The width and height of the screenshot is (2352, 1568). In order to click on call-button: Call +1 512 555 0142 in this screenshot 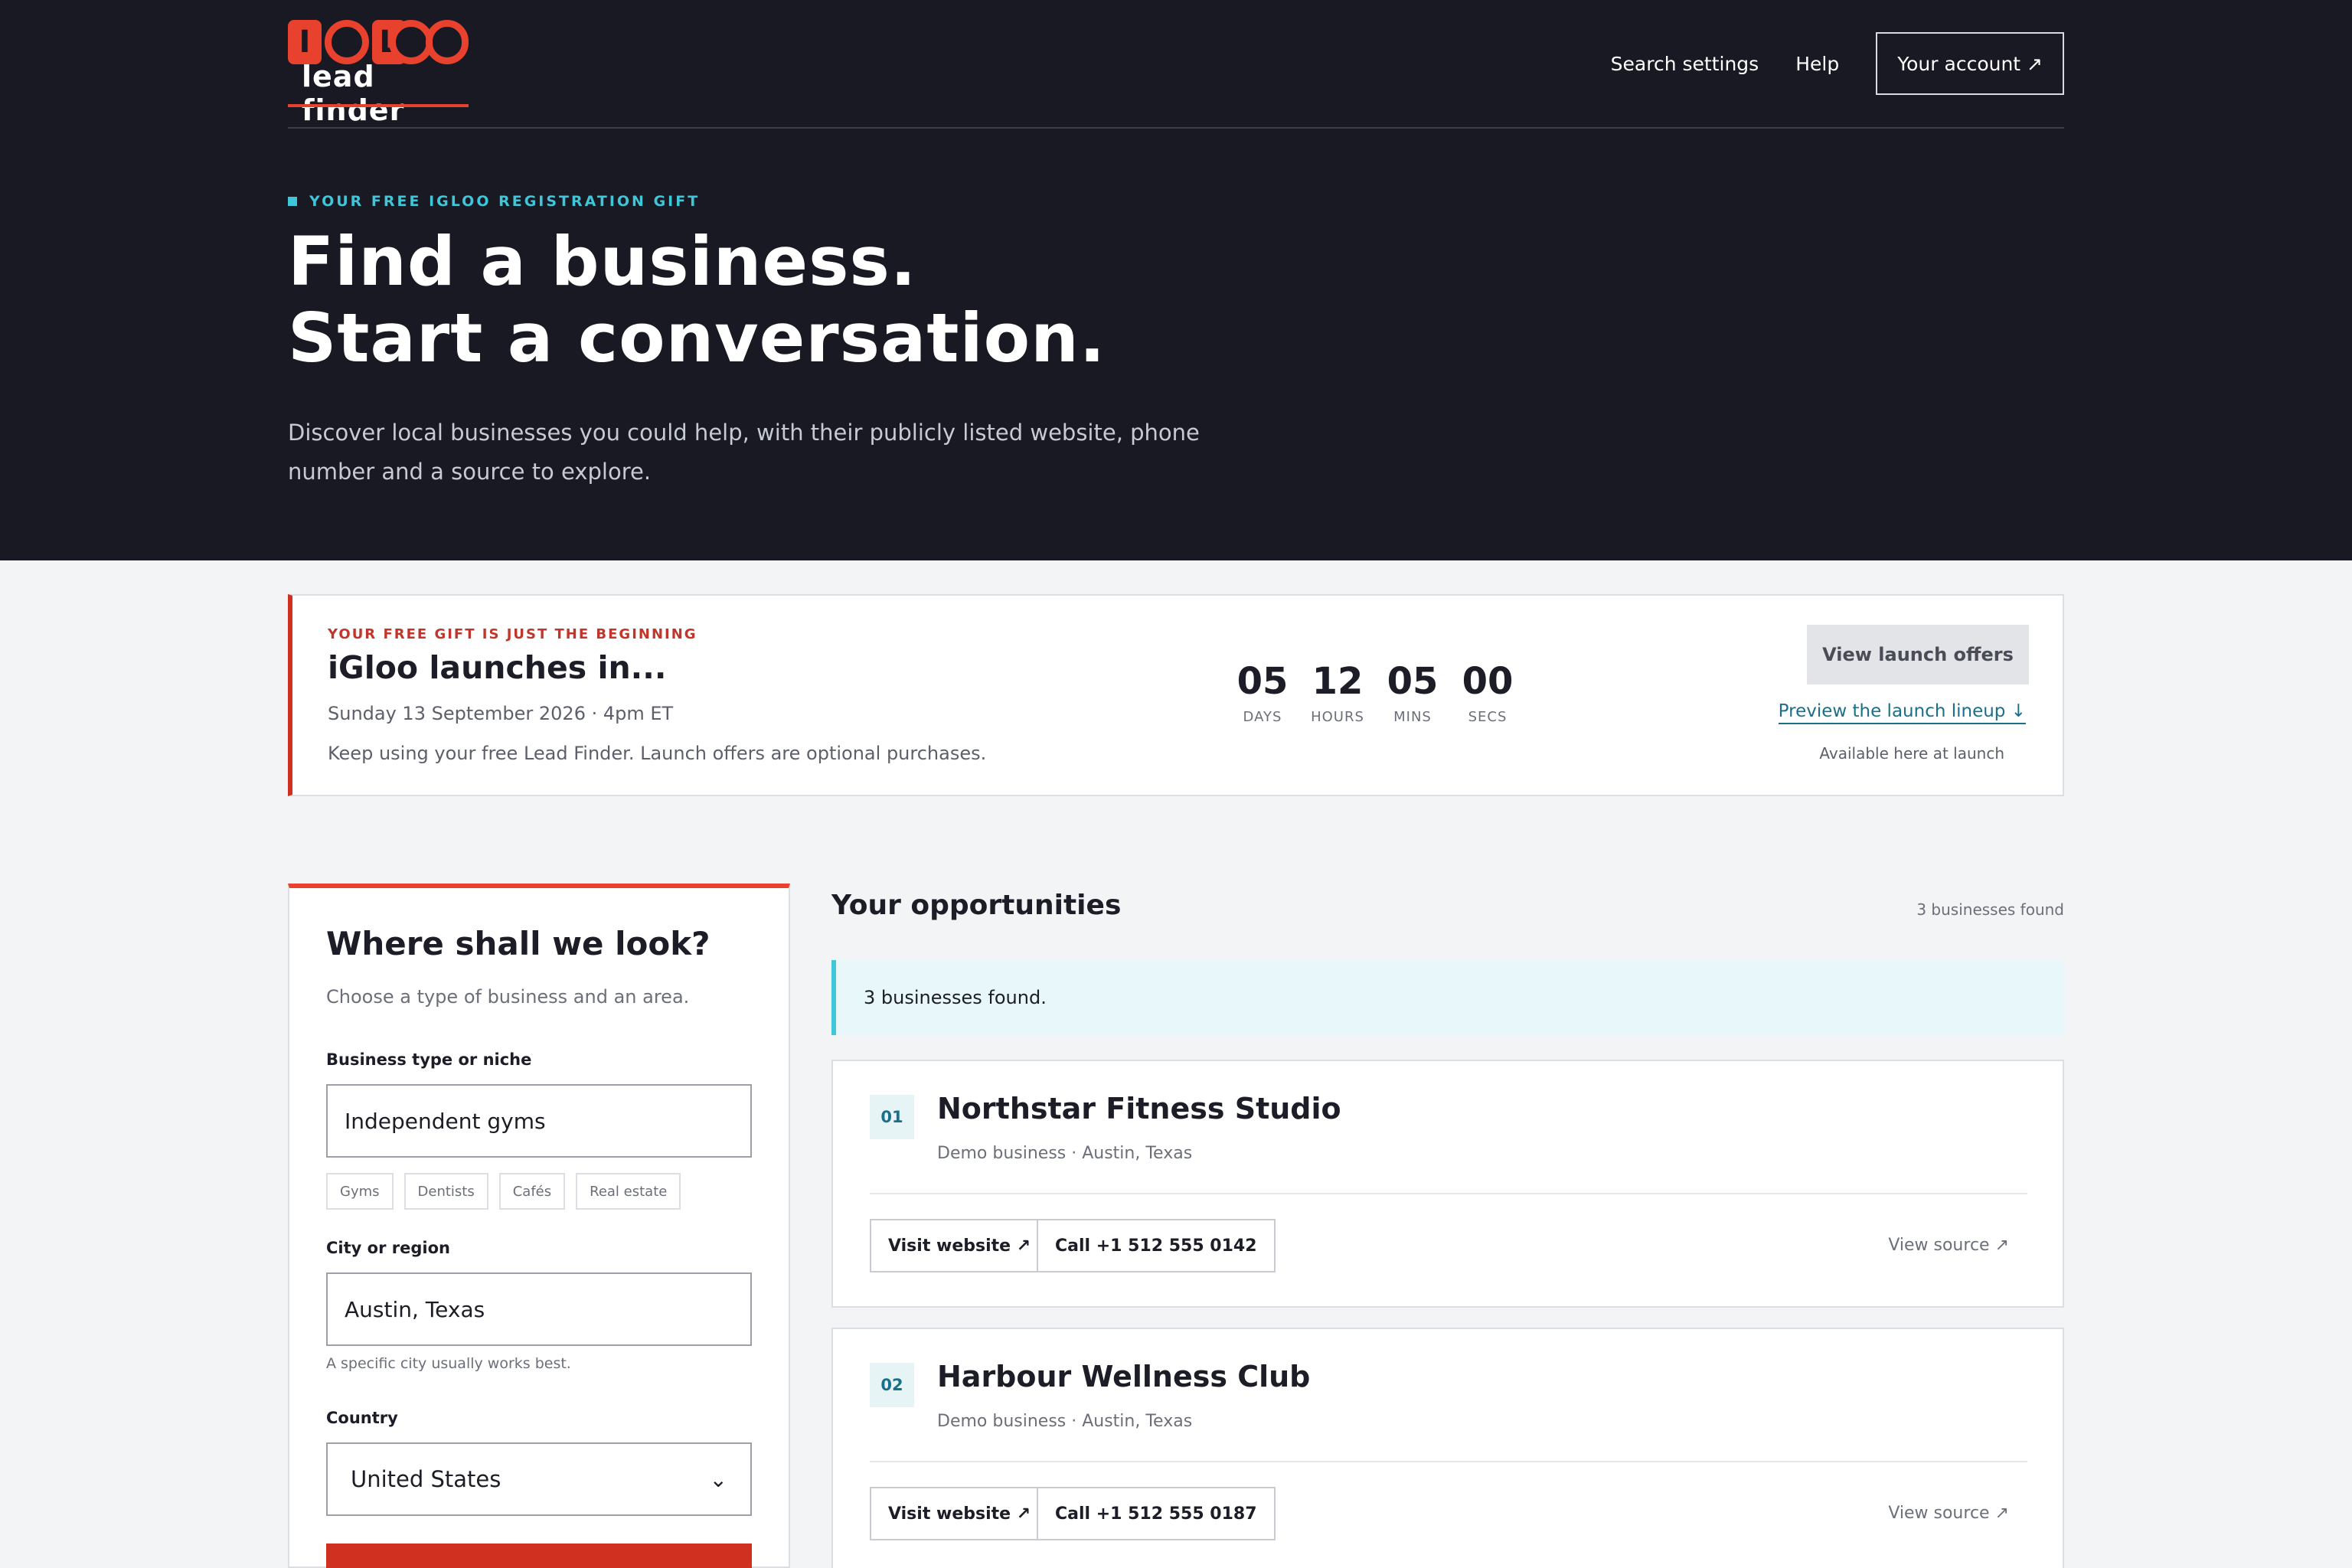, I will do `click(1156, 1245)`.